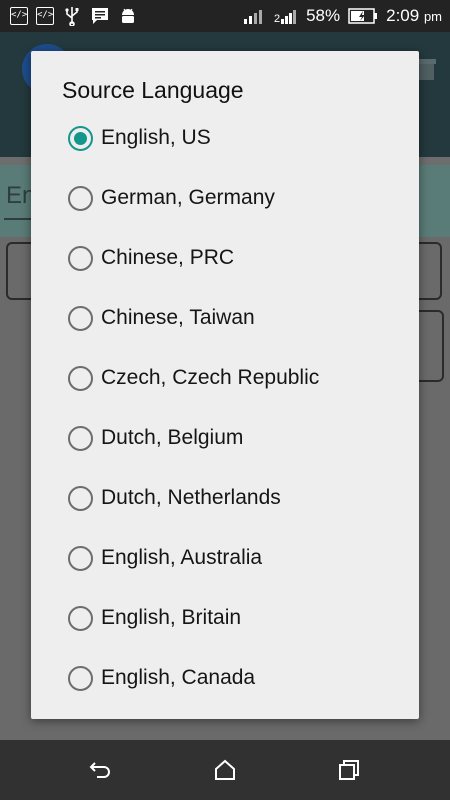 The width and height of the screenshot is (450, 800). I want to click on dialog-title: Source Language, so click(153, 90).